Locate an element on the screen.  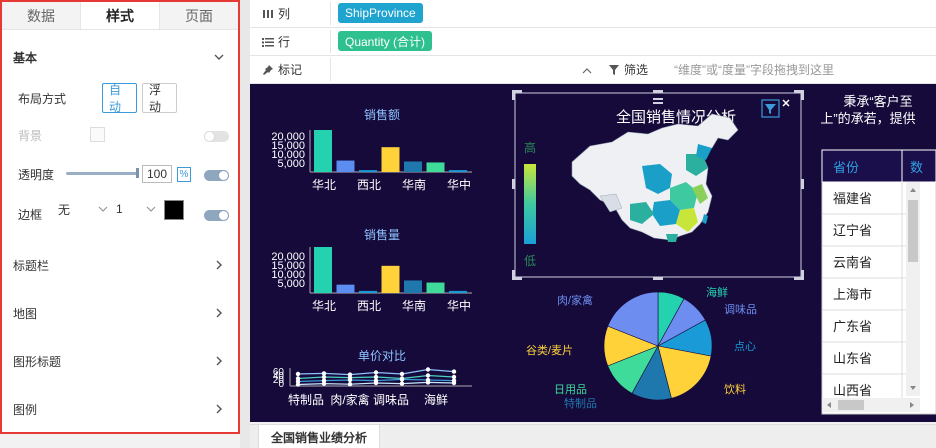
sheet-tab-bar: 全国销售业绩分析 is located at coordinates (593, 436).